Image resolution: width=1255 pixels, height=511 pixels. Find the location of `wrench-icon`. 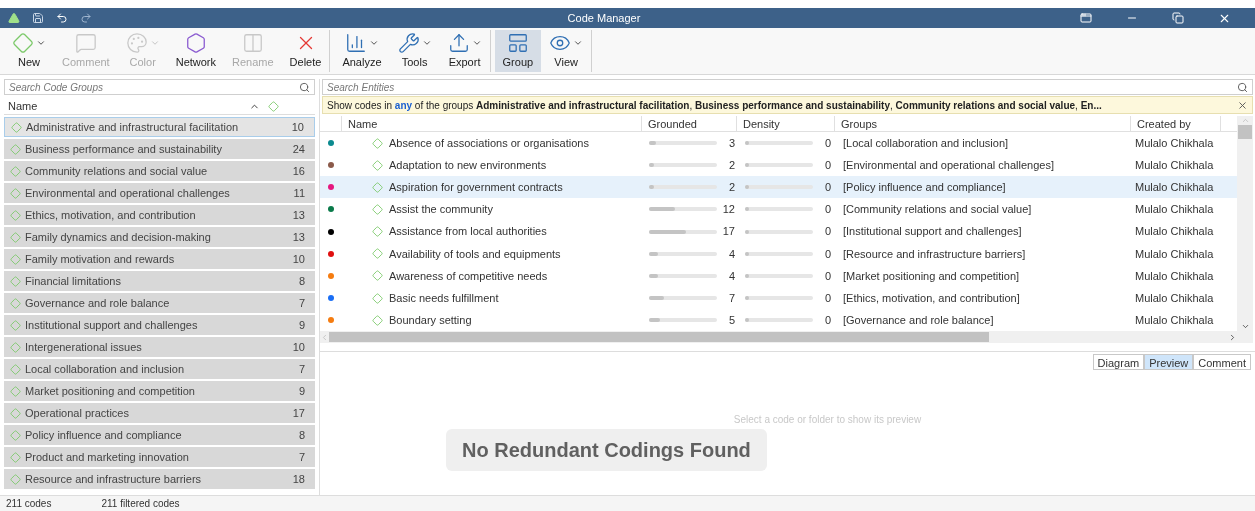

wrench-icon is located at coordinates (408, 42).